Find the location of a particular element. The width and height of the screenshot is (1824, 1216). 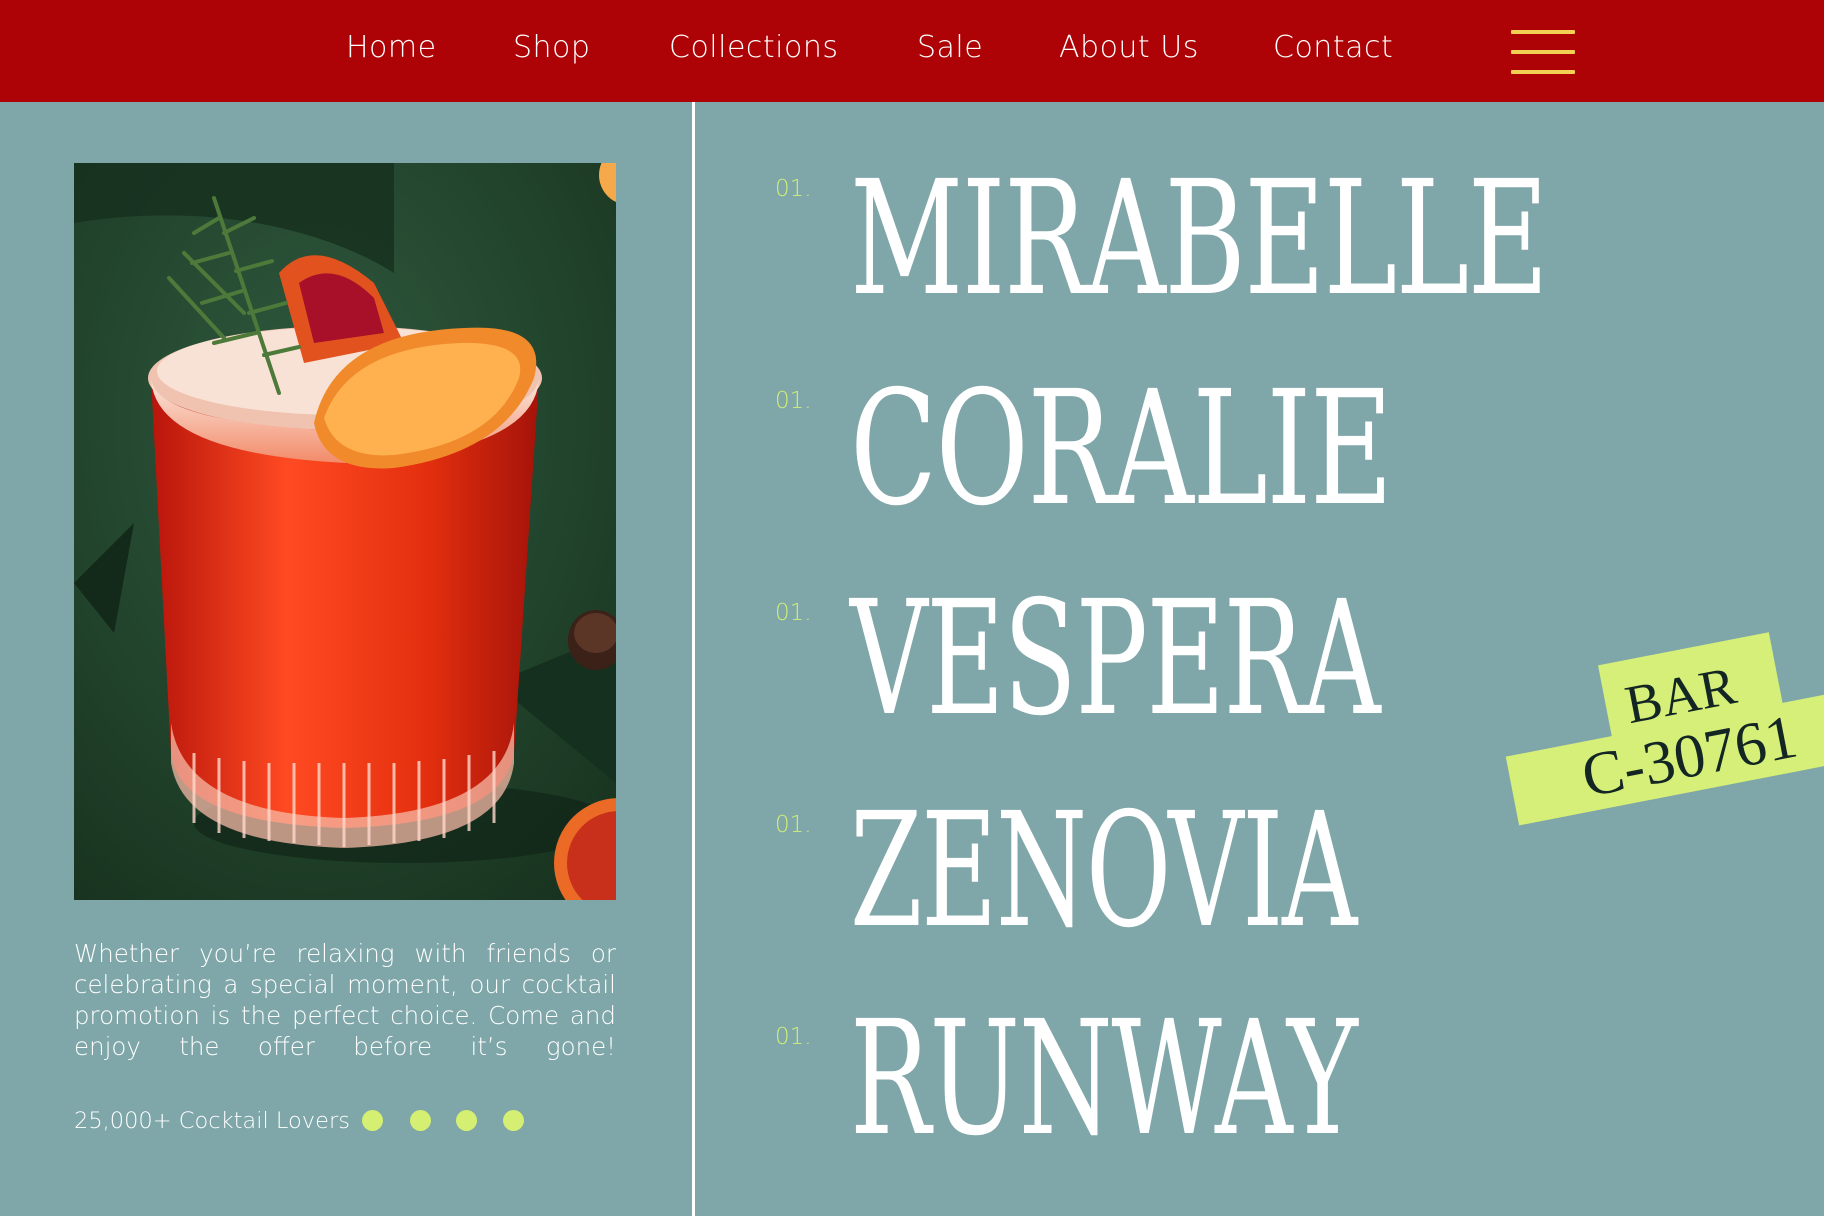

cocktail-name-runway: RUNWAY is located at coordinates (1104, 1079).